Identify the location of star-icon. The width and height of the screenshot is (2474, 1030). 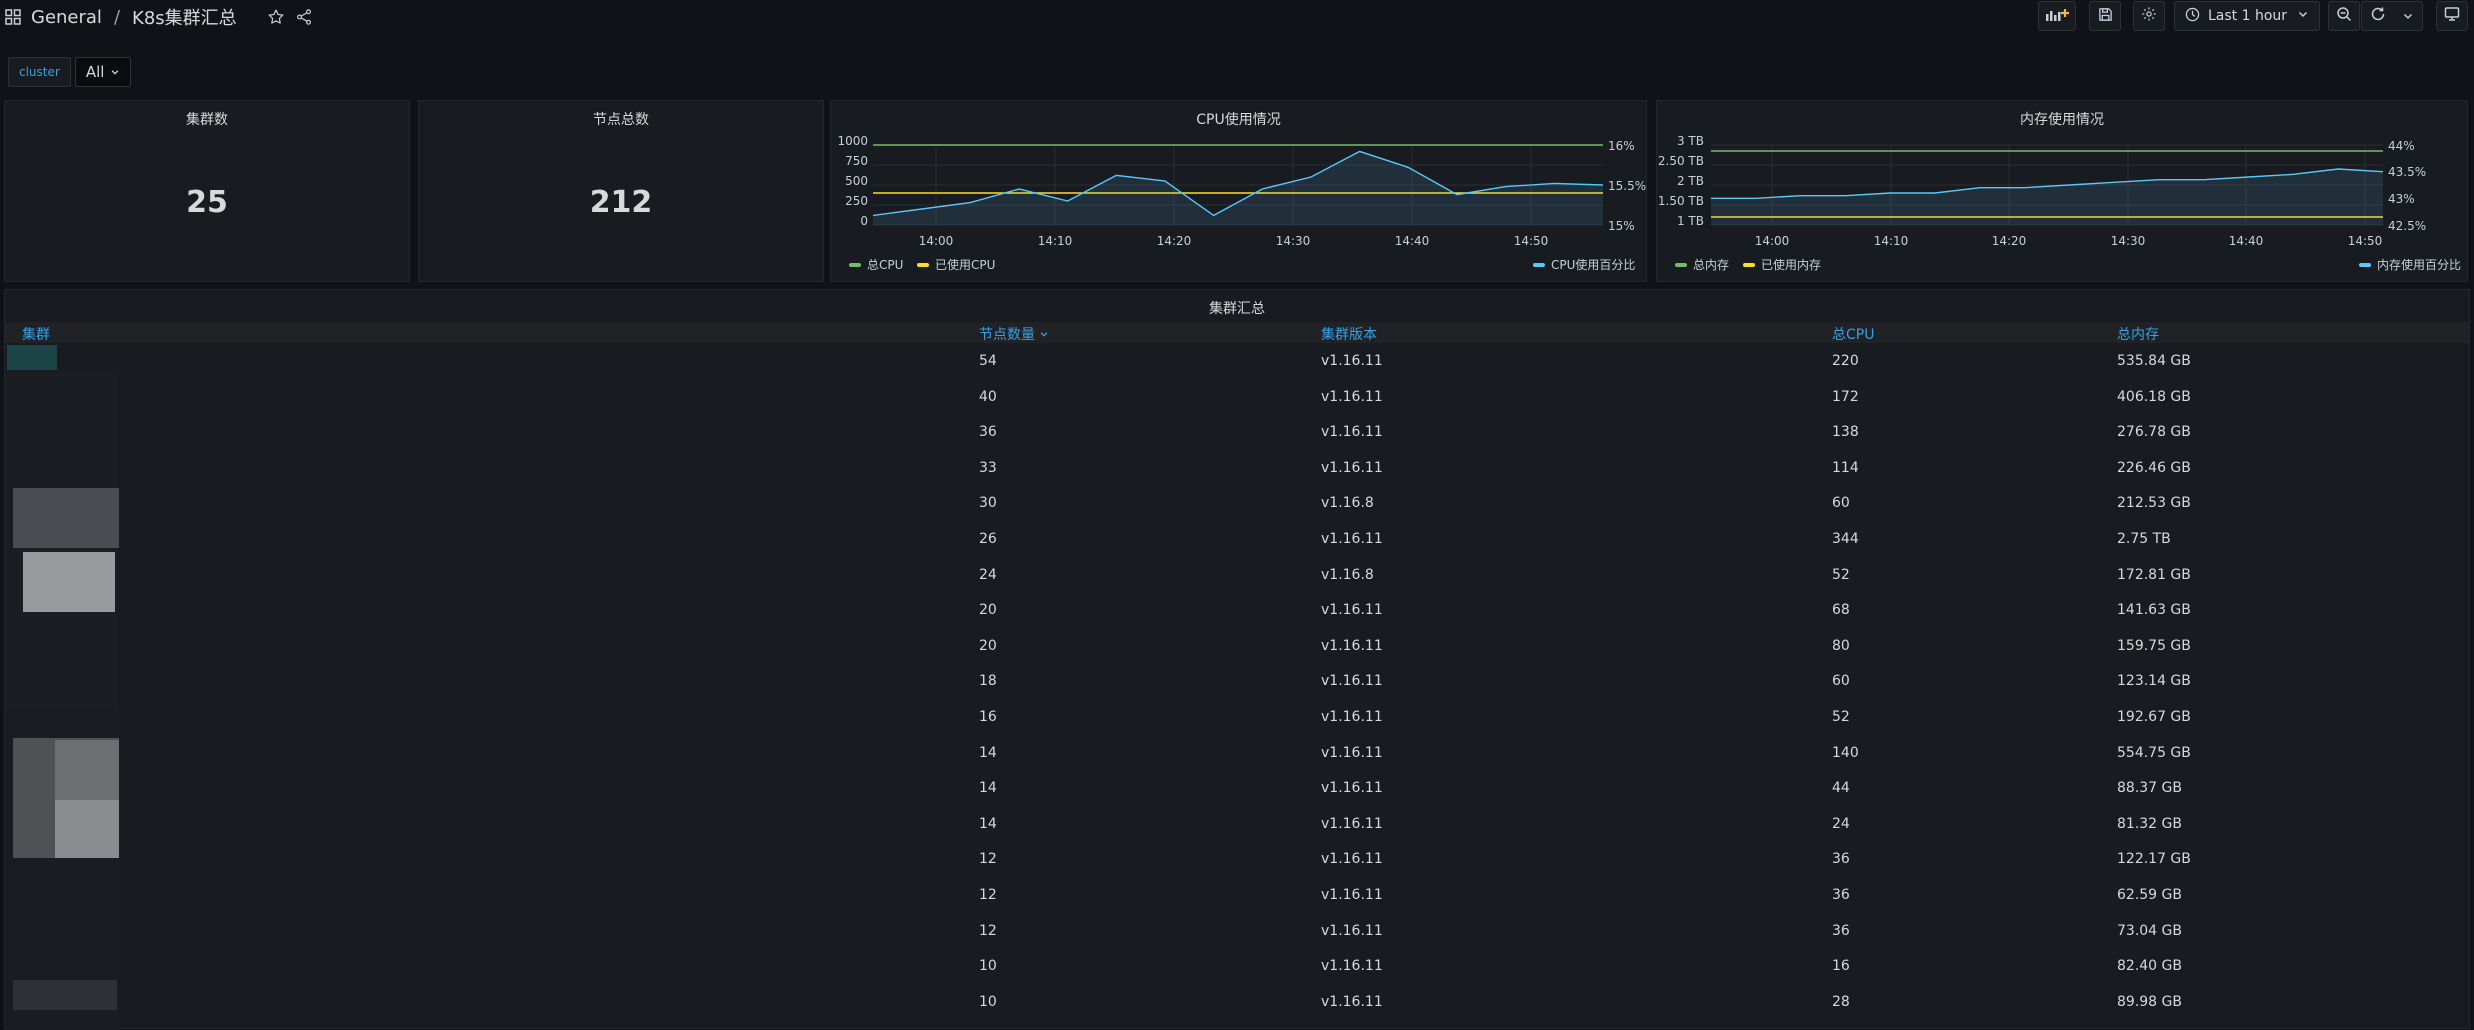
(276, 17).